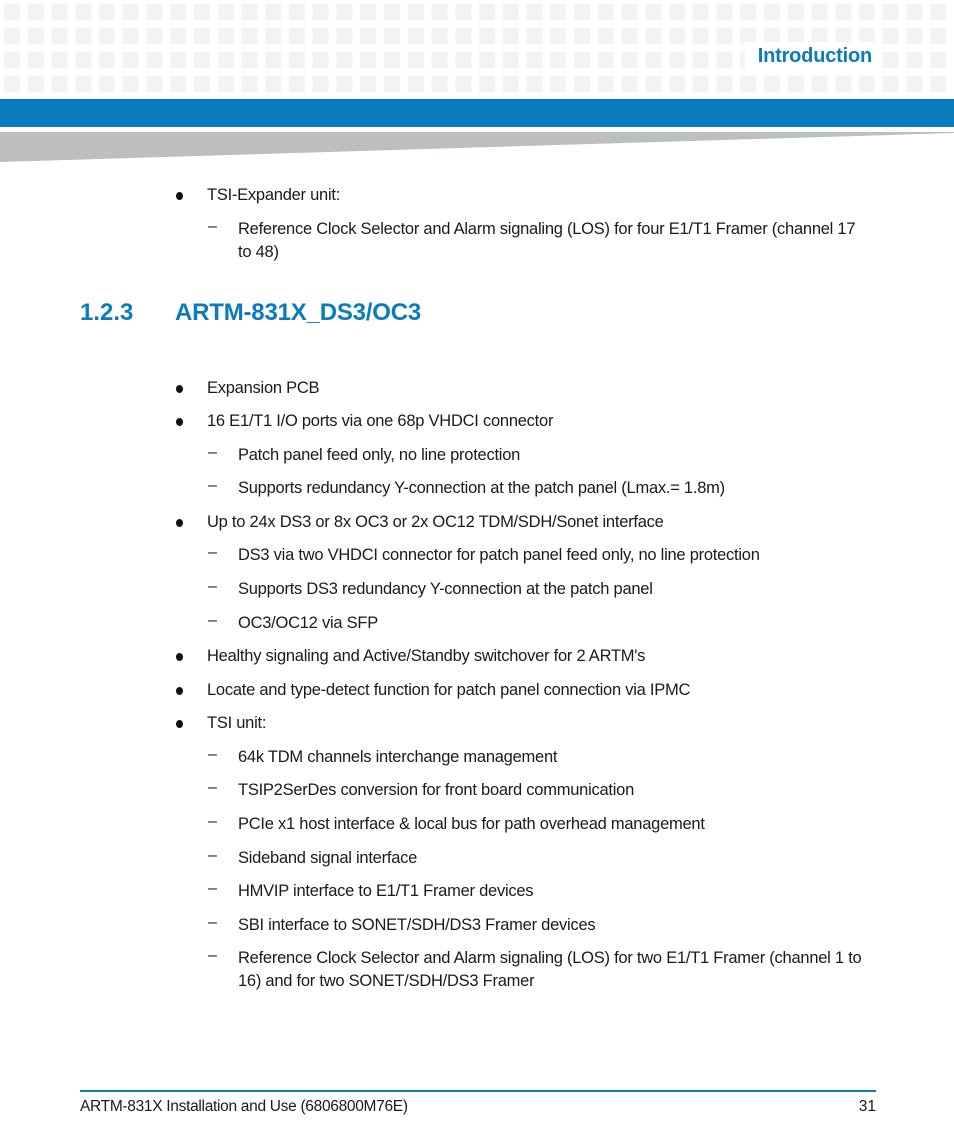 This screenshot has width=954, height=1145. What do you see at coordinates (298, 312) in the screenshot?
I see `section-title: ARTM-831X_DS3/OC3` at bounding box center [298, 312].